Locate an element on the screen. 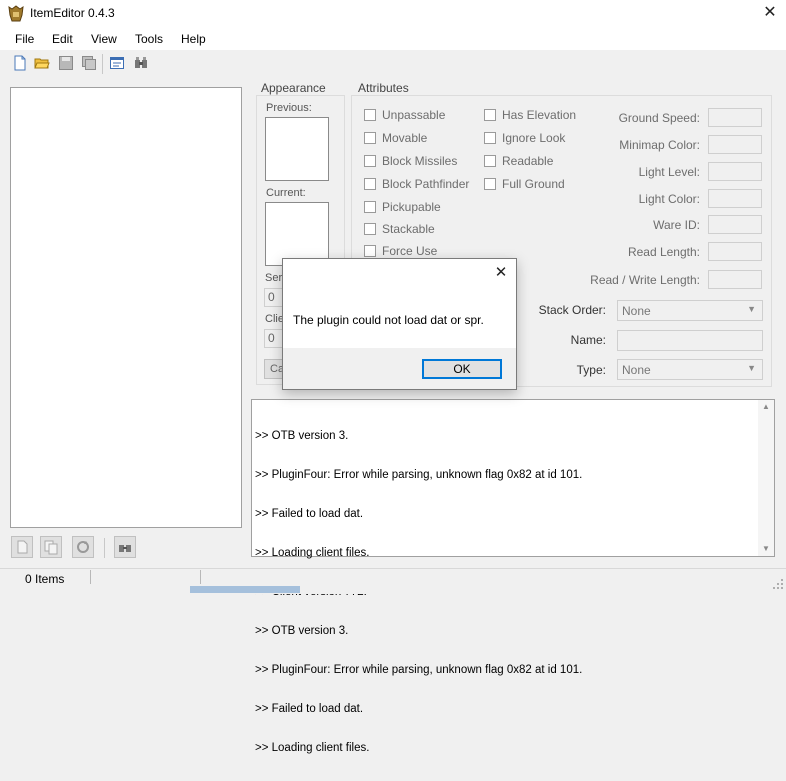  save-icon is located at coordinates (66, 63).